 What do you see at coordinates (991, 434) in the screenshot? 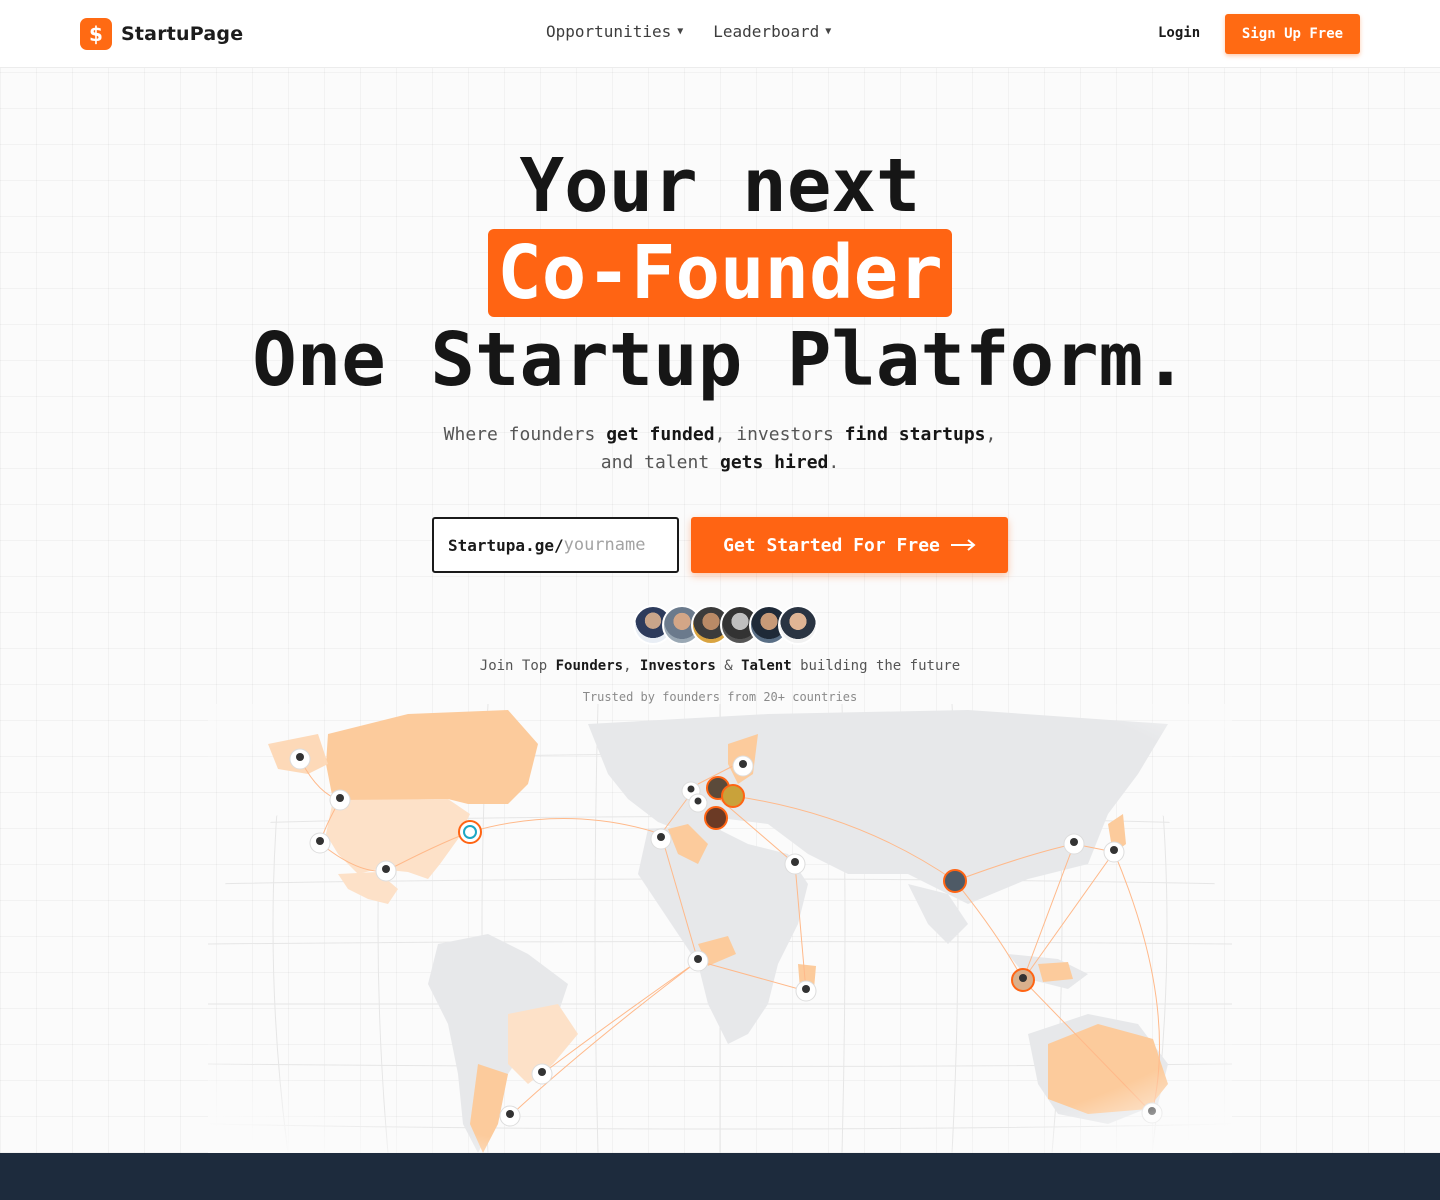
I see `subtitle-text: ,` at bounding box center [991, 434].